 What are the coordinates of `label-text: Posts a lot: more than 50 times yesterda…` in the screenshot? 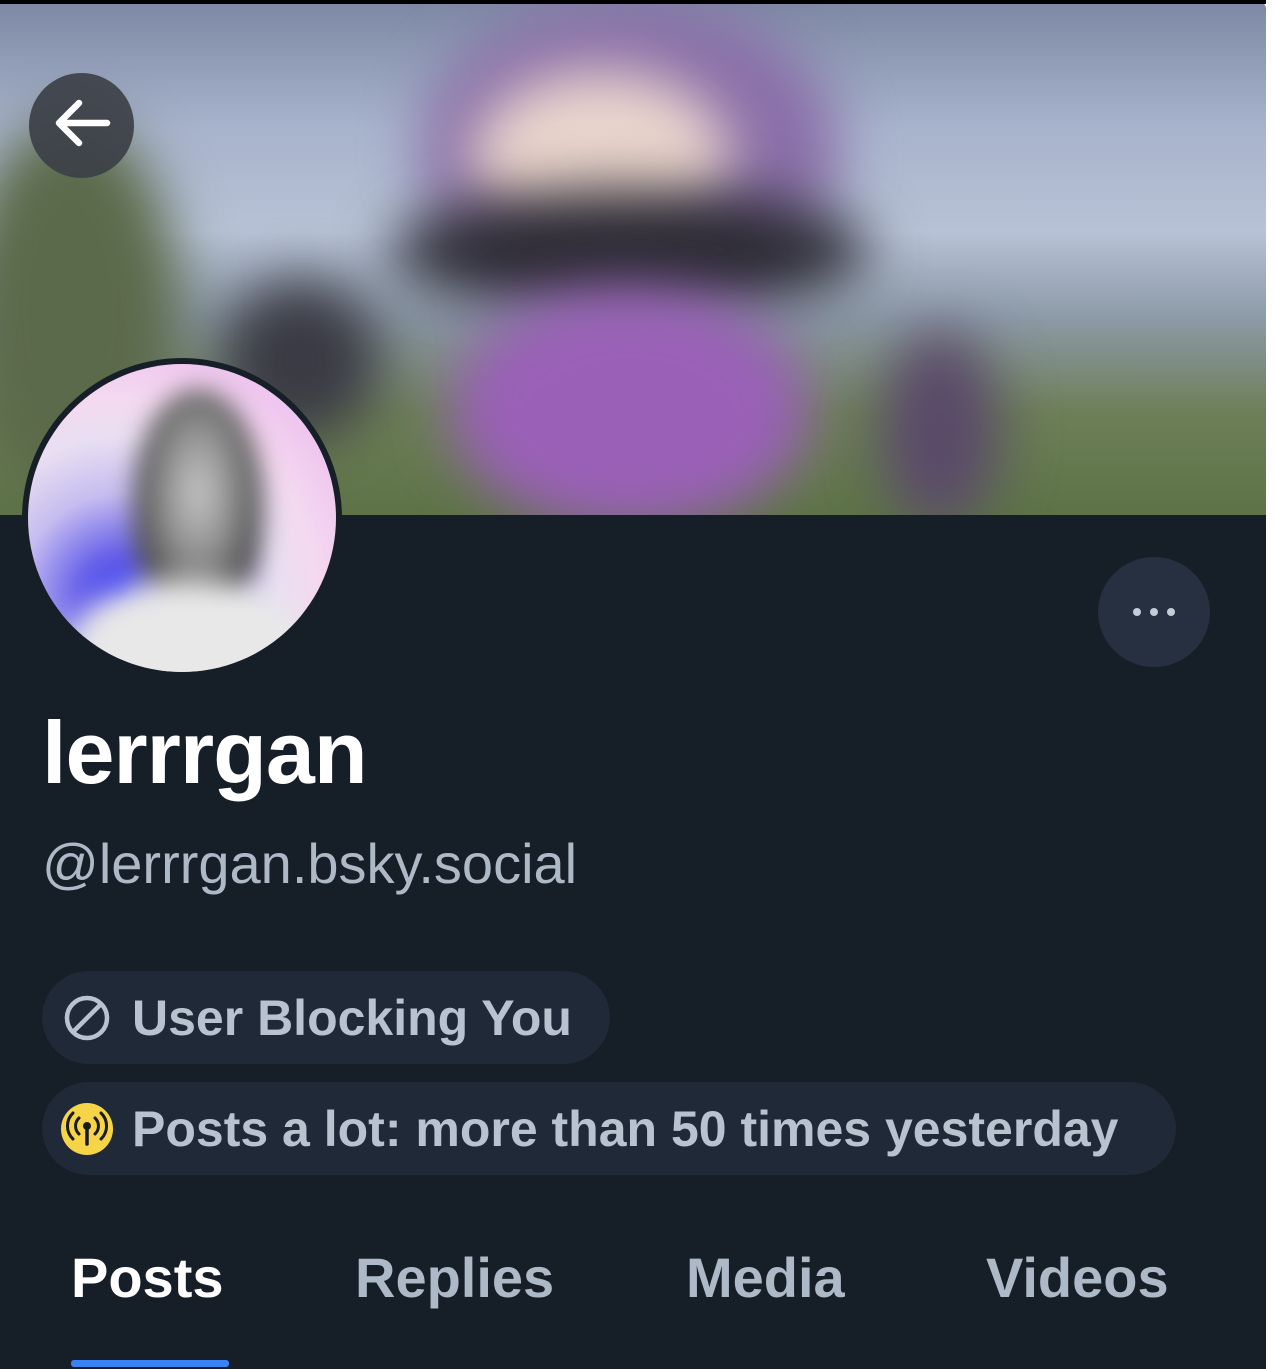 It's located at (625, 1128).